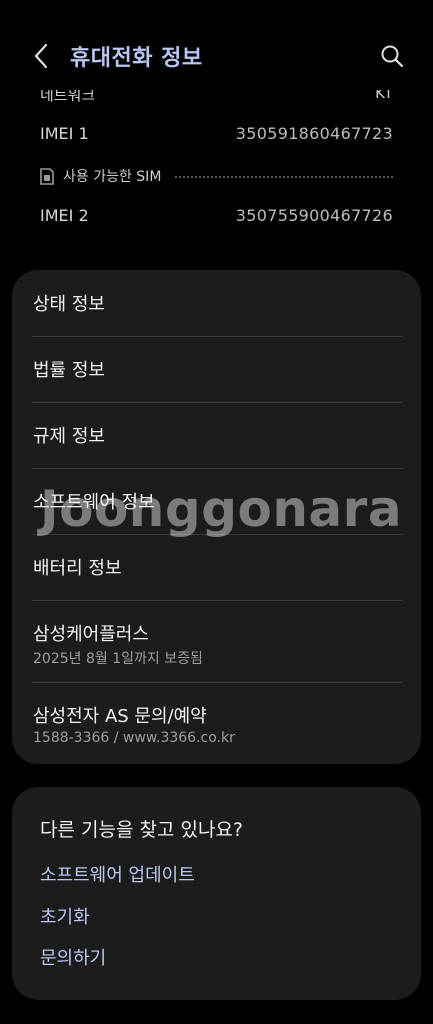  Describe the element at coordinates (217, 641) in the screenshot. I see `menu-item-samsung-care-plus: 삼성케어플러스 2025년 8월 1일까지 보증됨` at that location.